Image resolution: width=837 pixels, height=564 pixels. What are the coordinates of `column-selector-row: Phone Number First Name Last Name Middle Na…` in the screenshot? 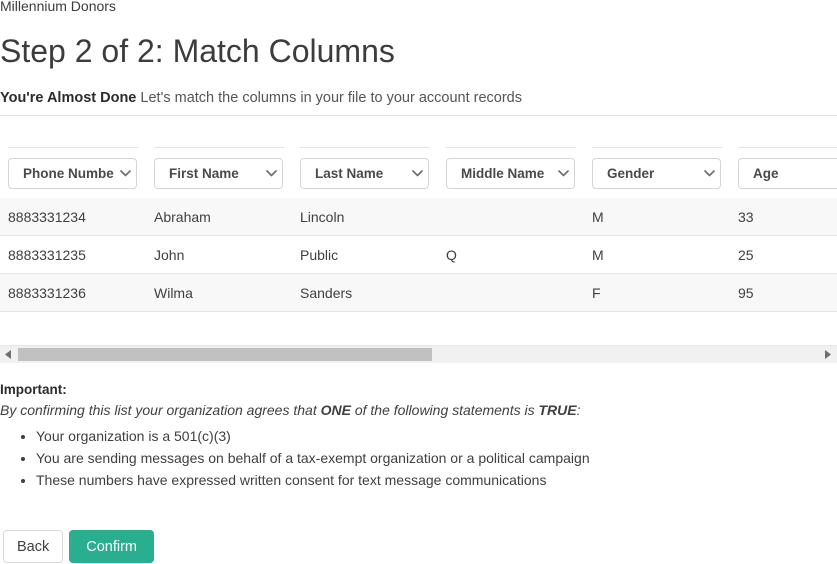 It's located at (418, 173).